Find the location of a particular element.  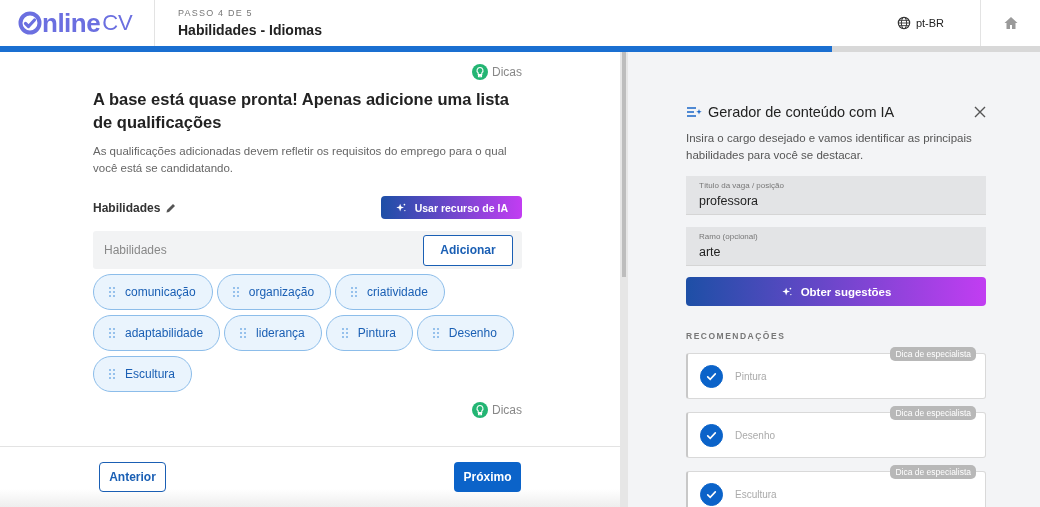

close-icon is located at coordinates (980, 112).